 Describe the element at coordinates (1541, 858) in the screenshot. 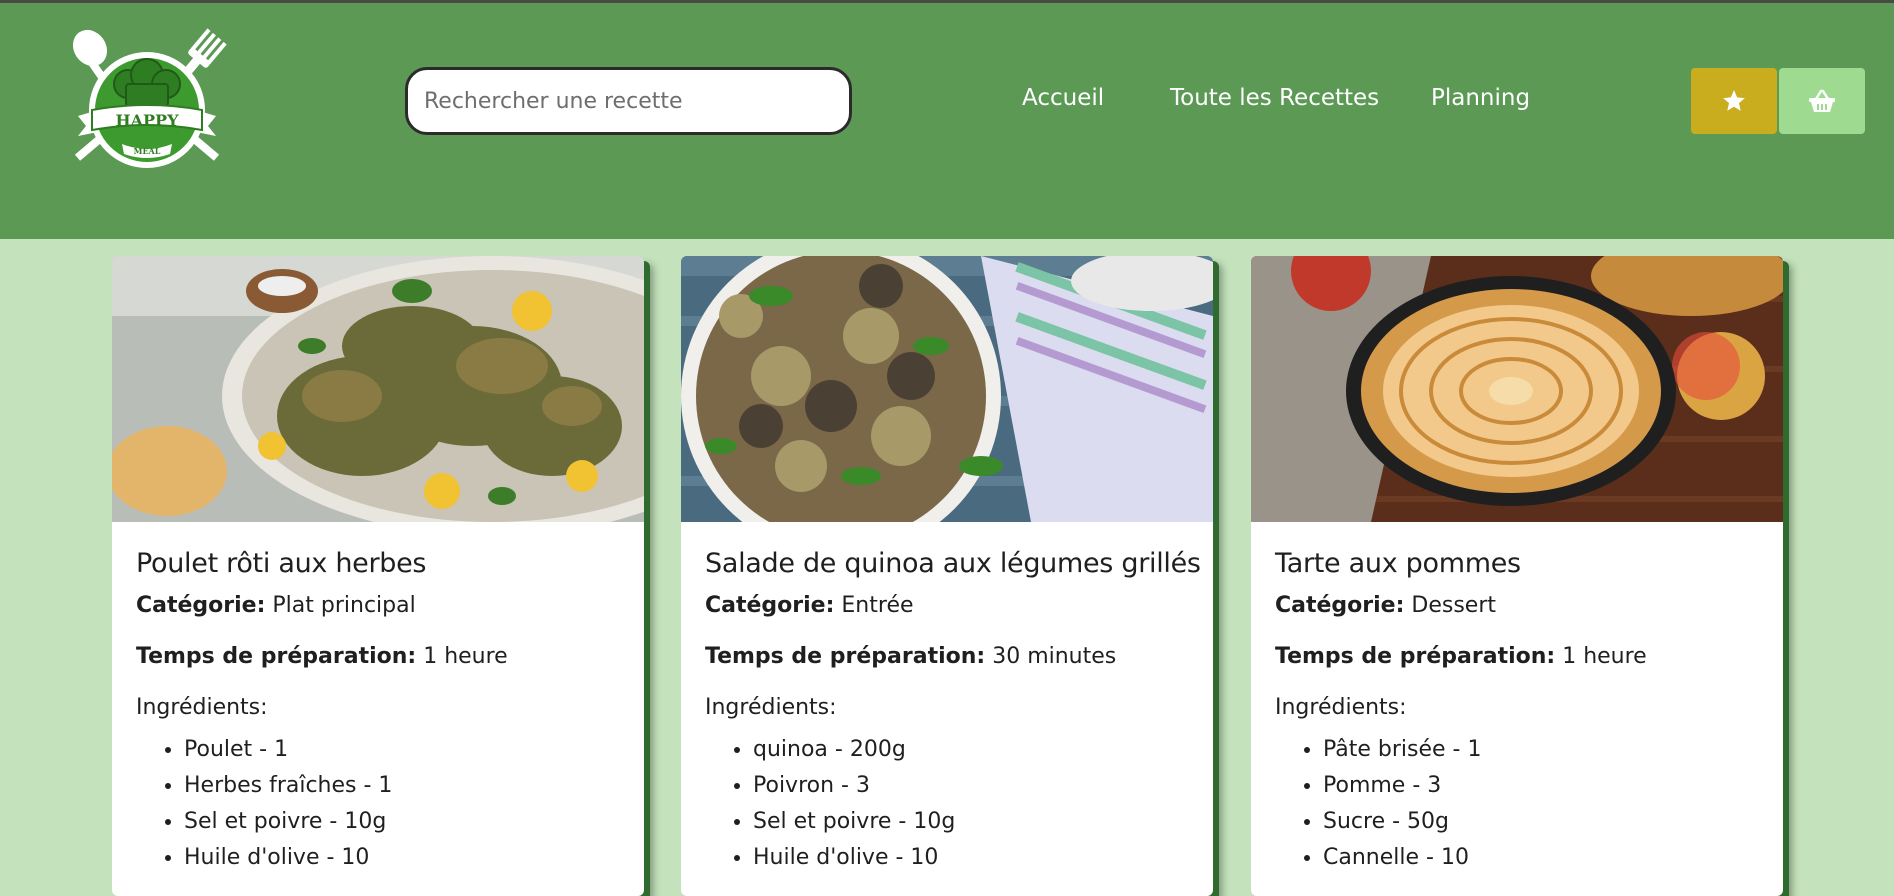

I see `list-item: Cannelle - 10` at that location.